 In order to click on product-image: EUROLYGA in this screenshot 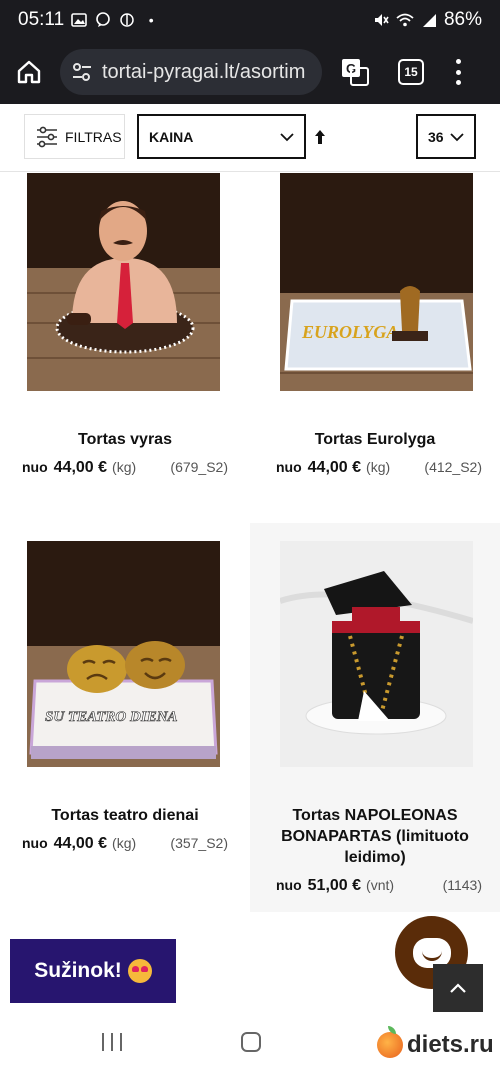, I will do `click(376, 282)`.